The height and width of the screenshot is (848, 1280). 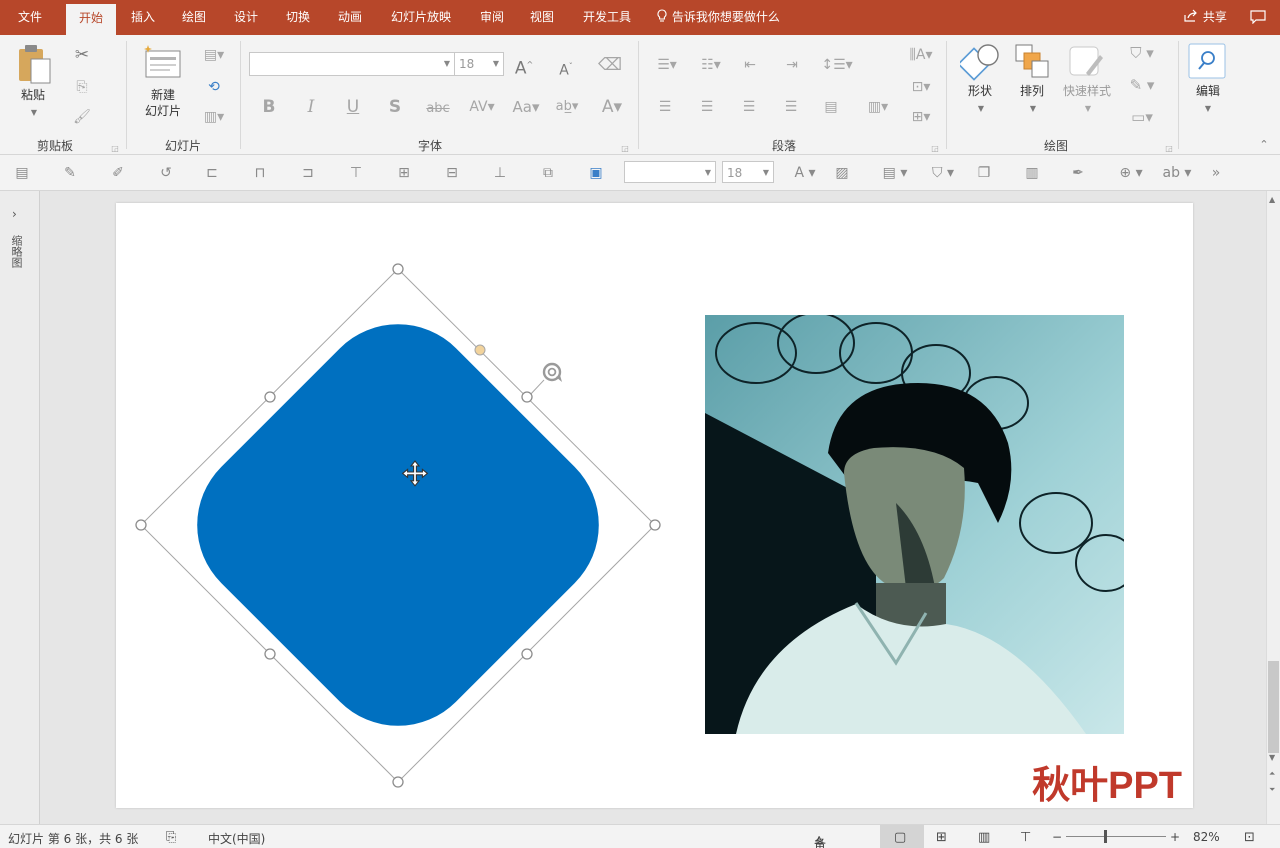 What do you see at coordinates (1105, 836) in the screenshot?
I see `zoom-slider-thumb` at bounding box center [1105, 836].